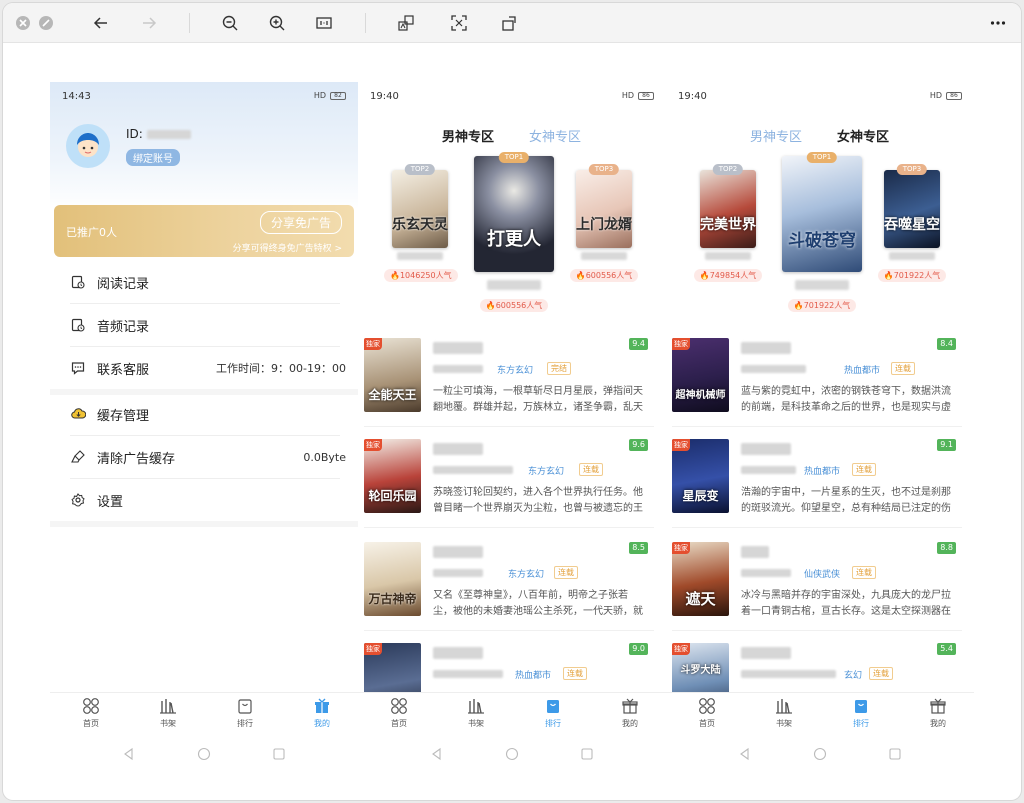  I want to click on avatar, so click(88, 146).